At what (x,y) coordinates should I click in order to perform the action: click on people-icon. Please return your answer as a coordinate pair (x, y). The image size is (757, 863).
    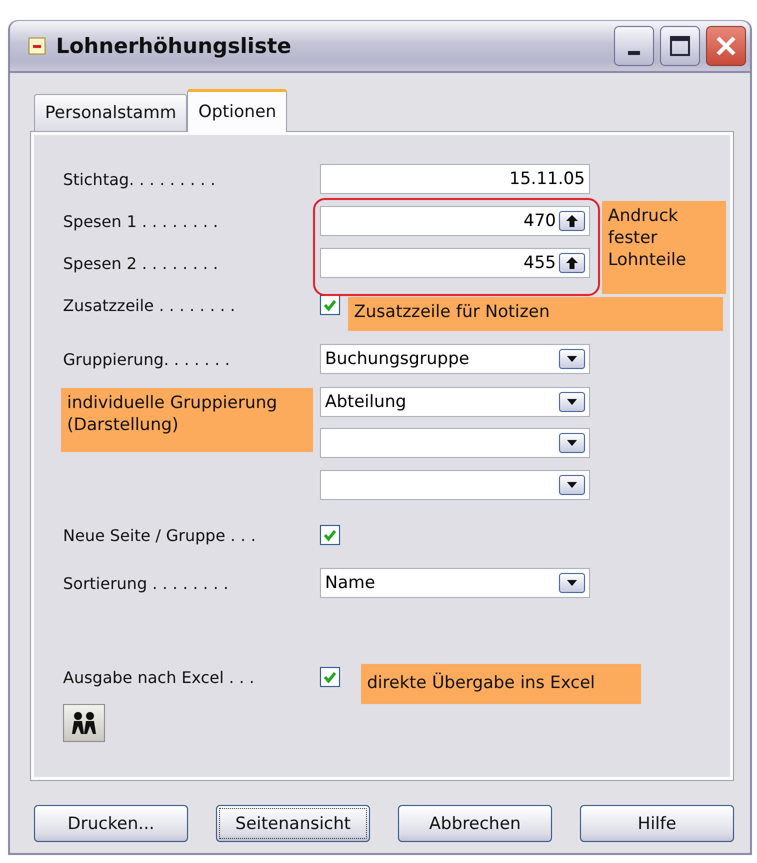
    Looking at the image, I should click on (84, 723).